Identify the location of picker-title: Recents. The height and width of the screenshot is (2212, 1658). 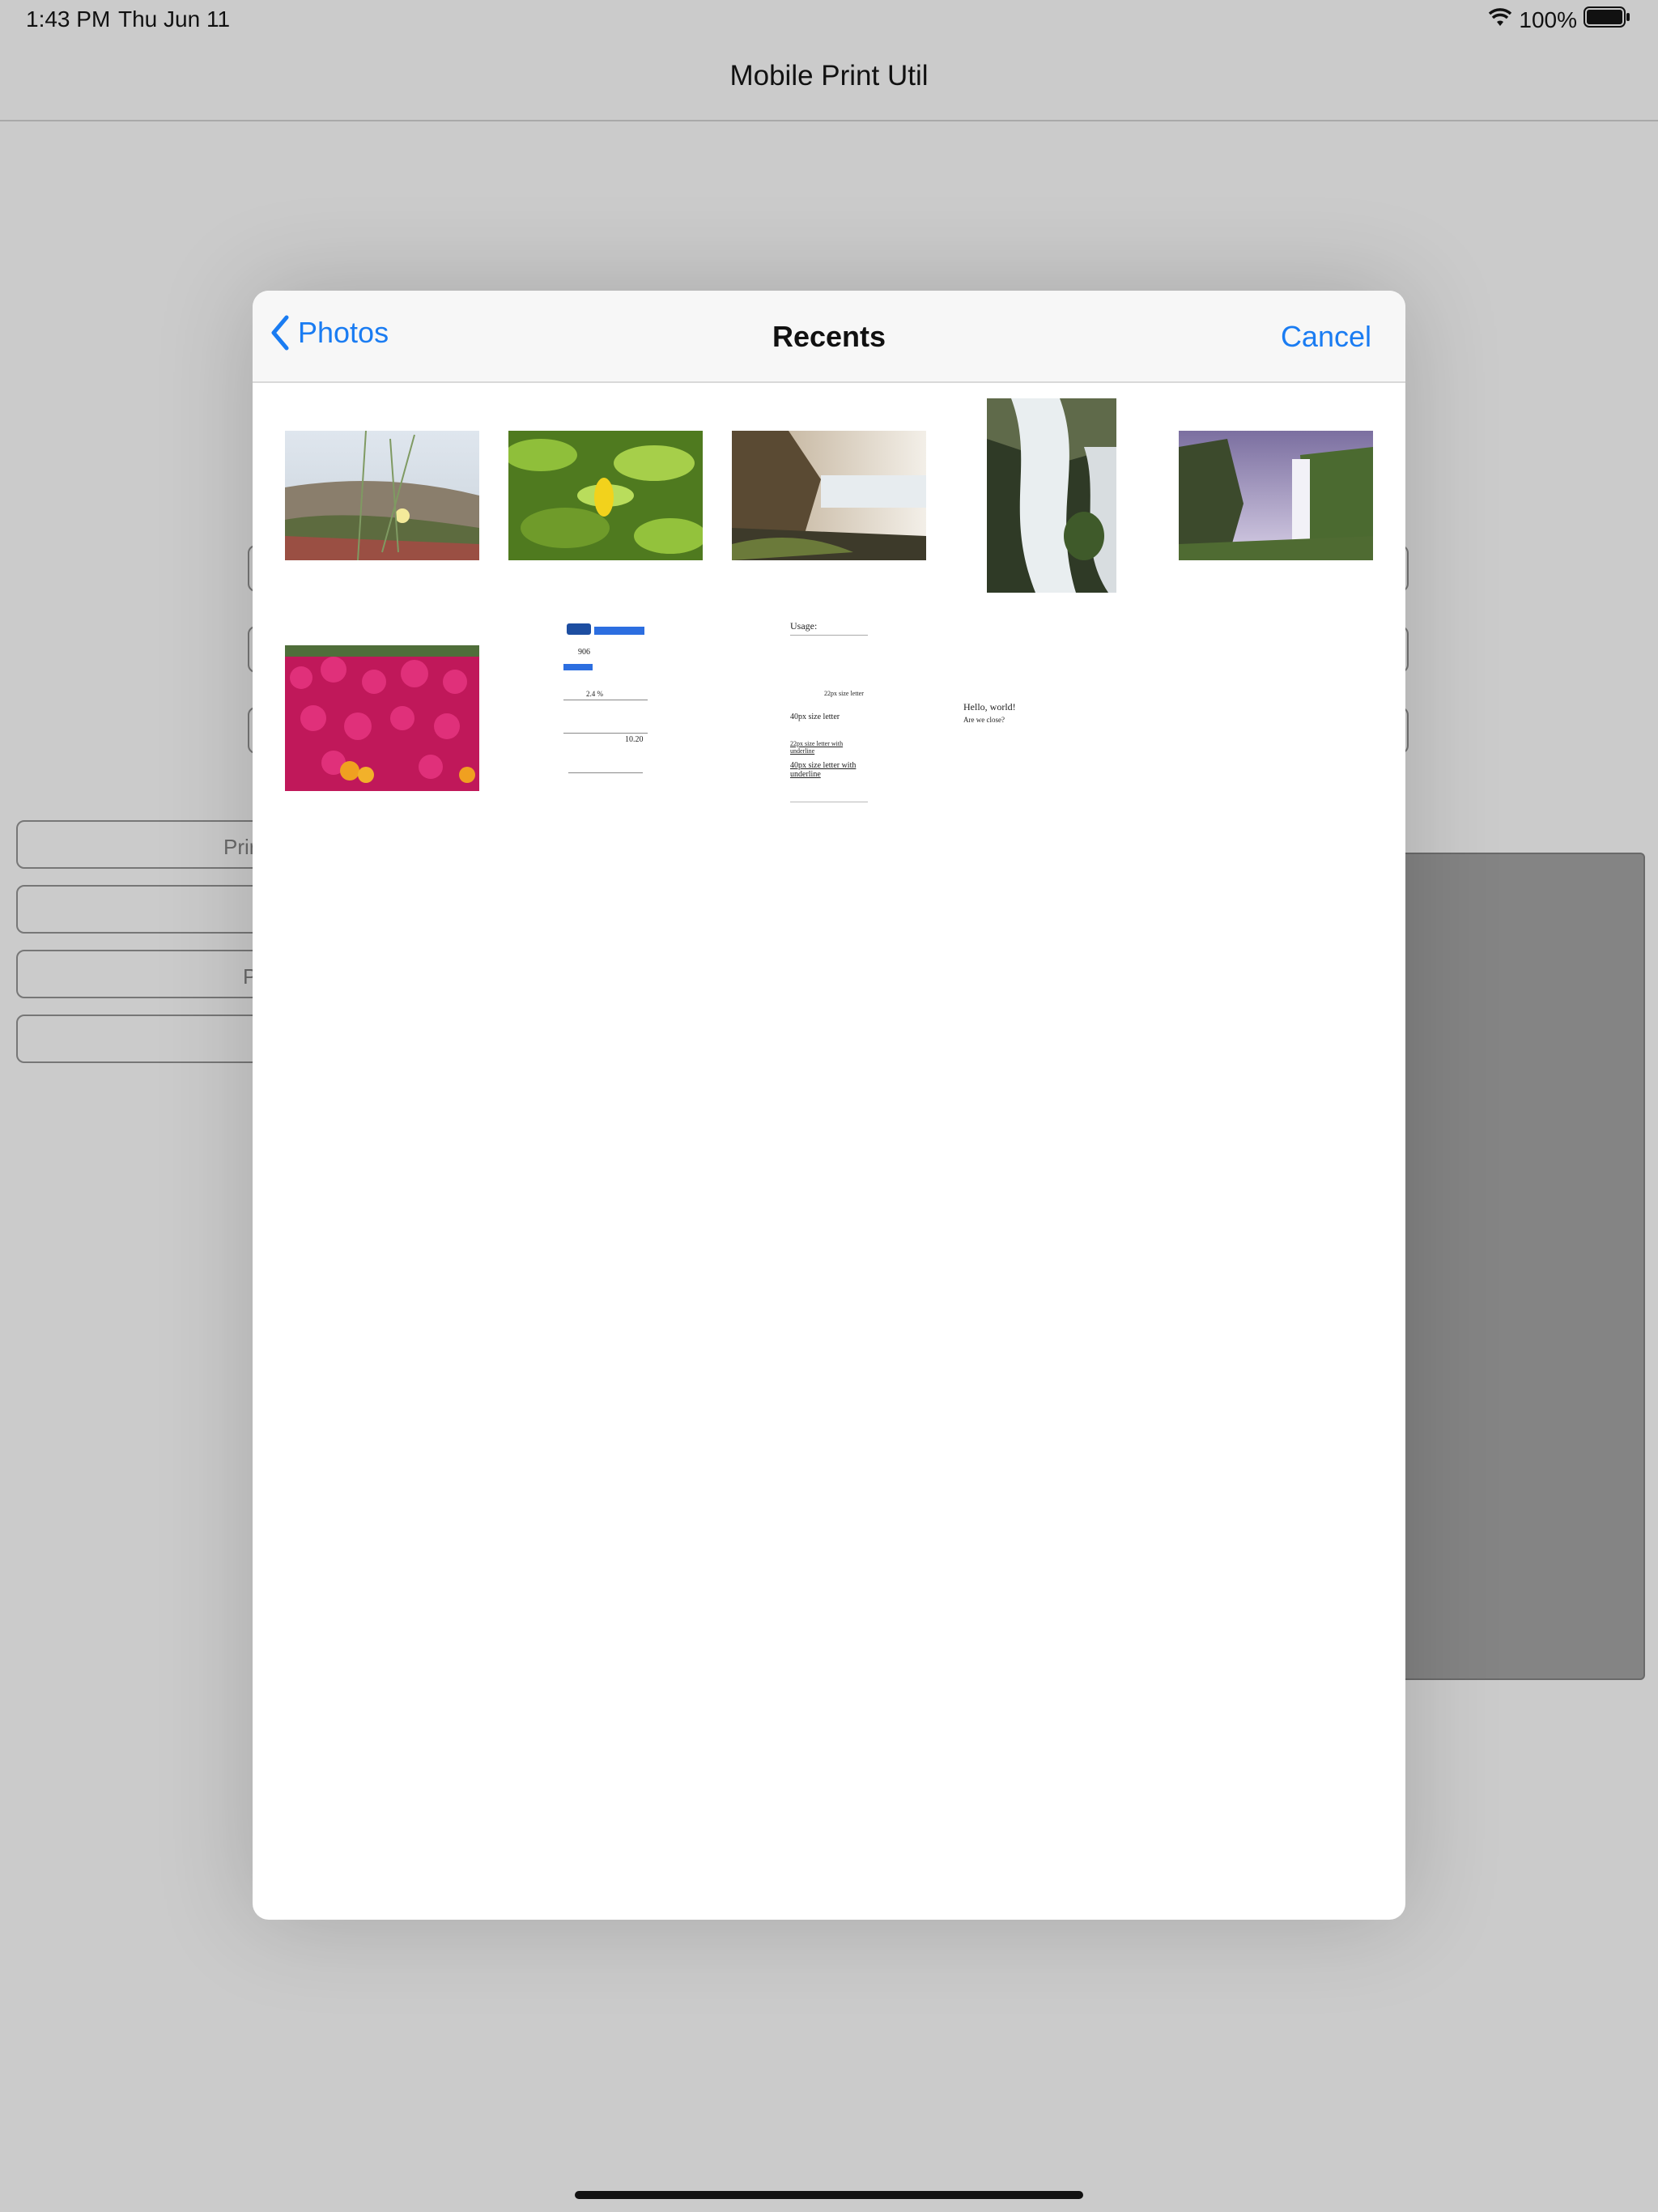
(829, 337).